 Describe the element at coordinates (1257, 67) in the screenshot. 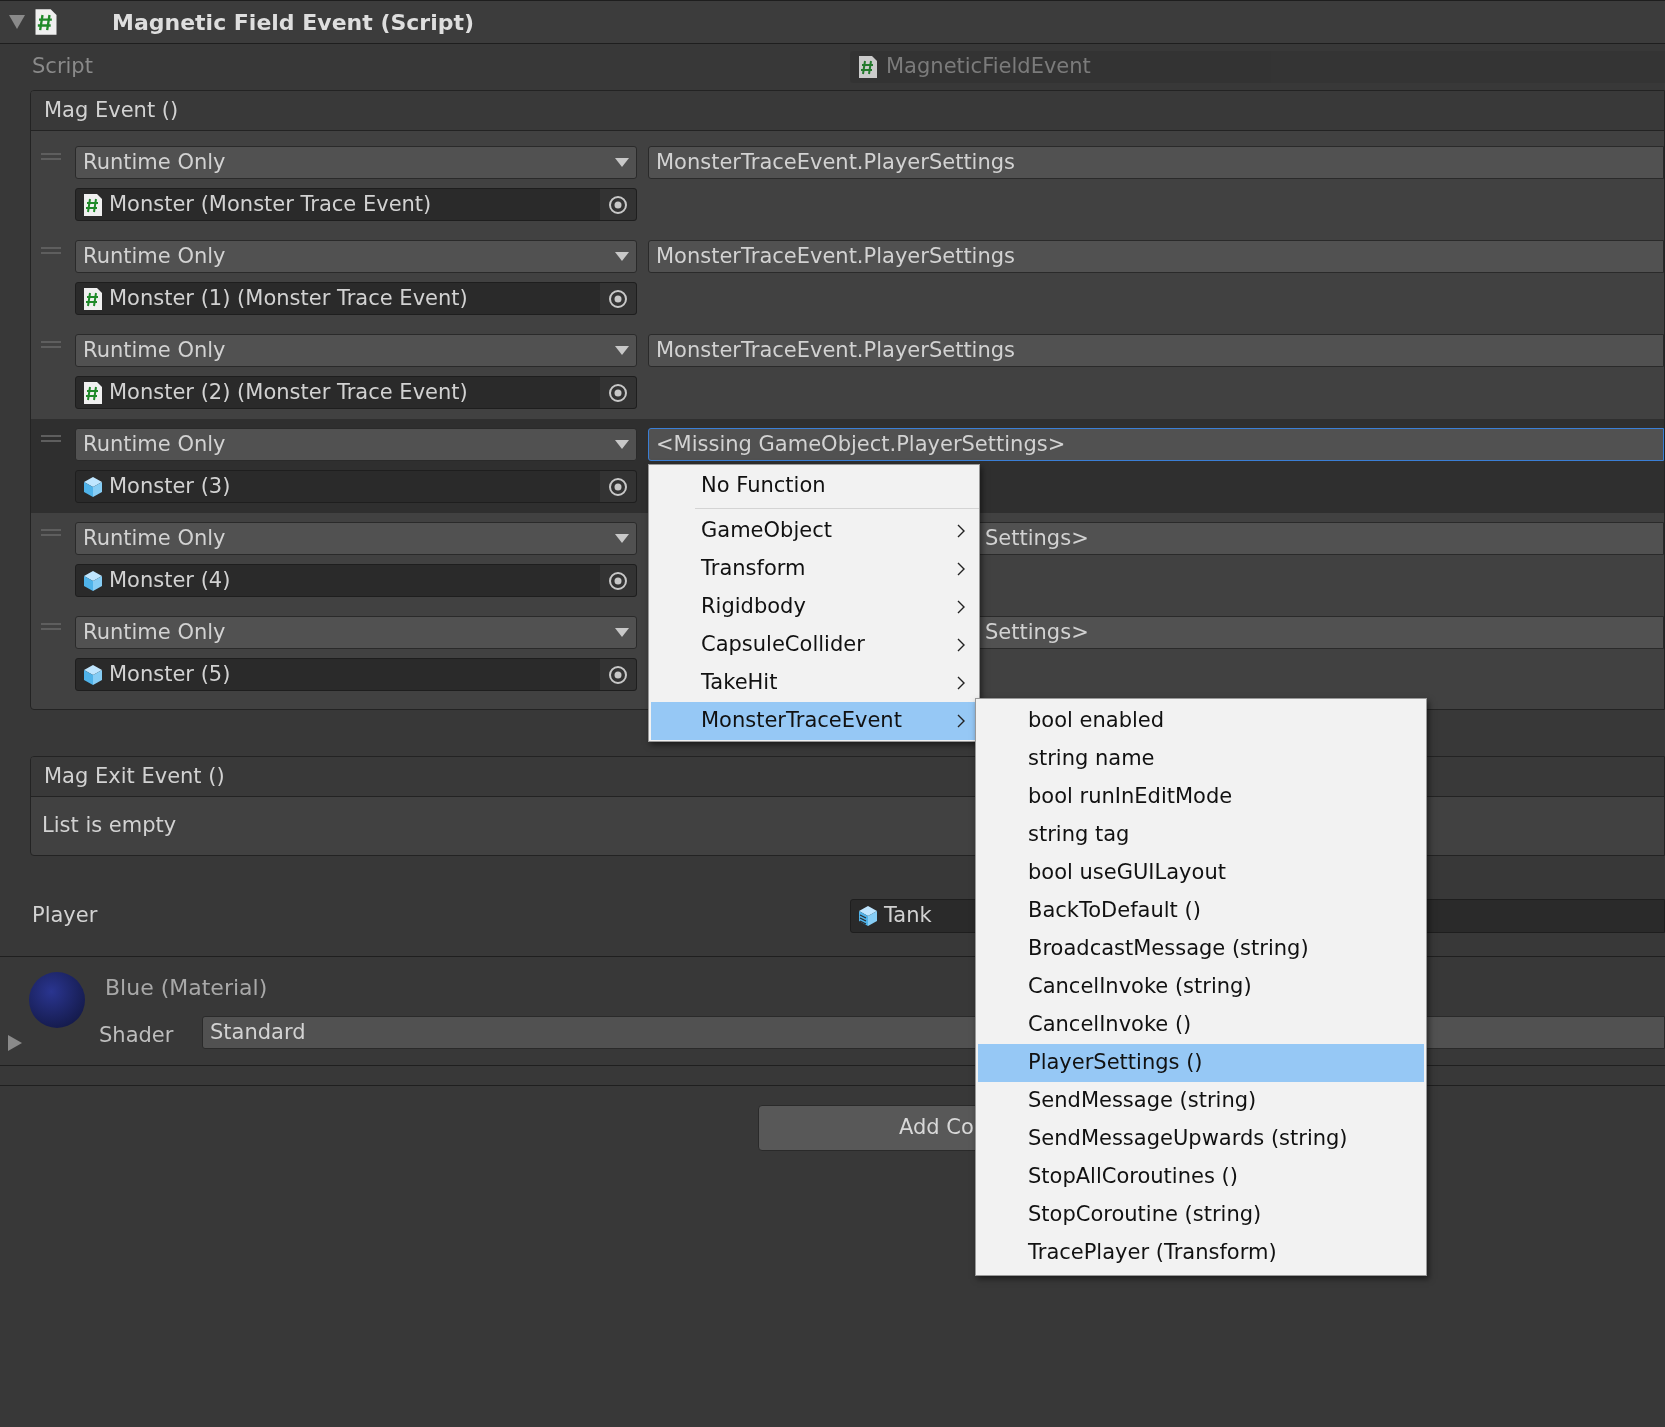

I see `script-field: MagneticFieldEvent` at that location.